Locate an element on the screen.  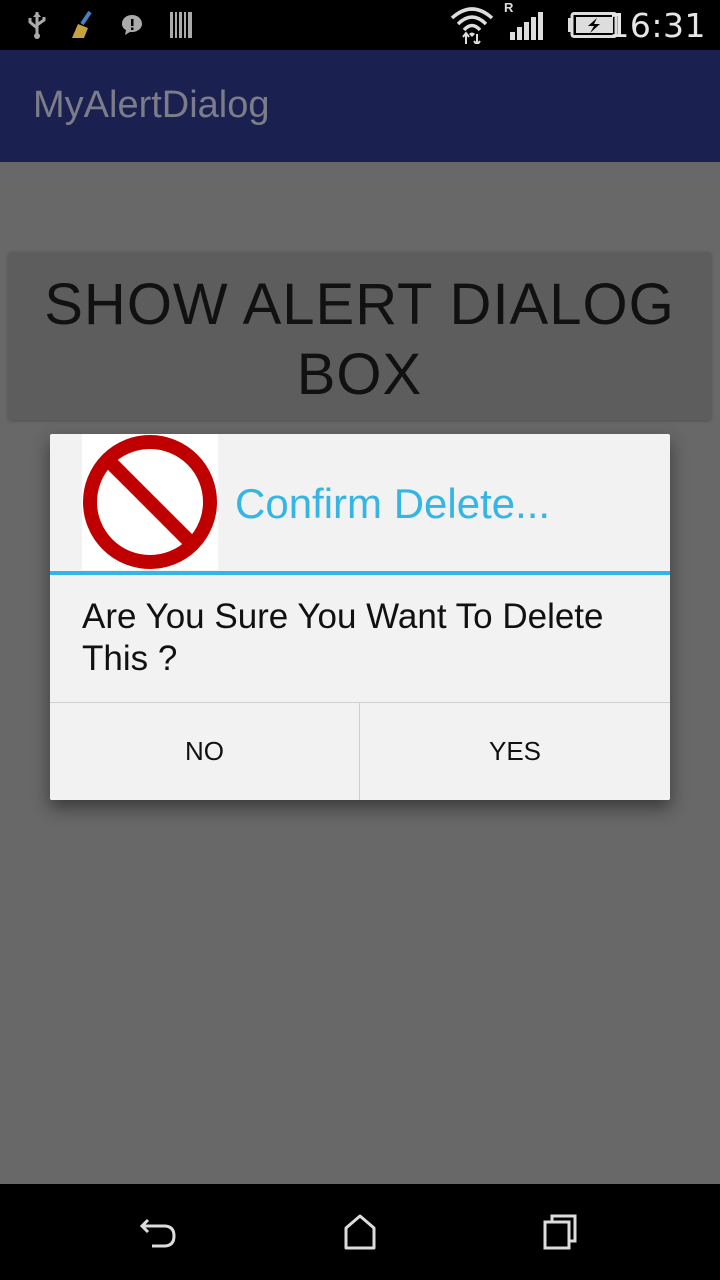
home-icon is located at coordinates (360, 1232).